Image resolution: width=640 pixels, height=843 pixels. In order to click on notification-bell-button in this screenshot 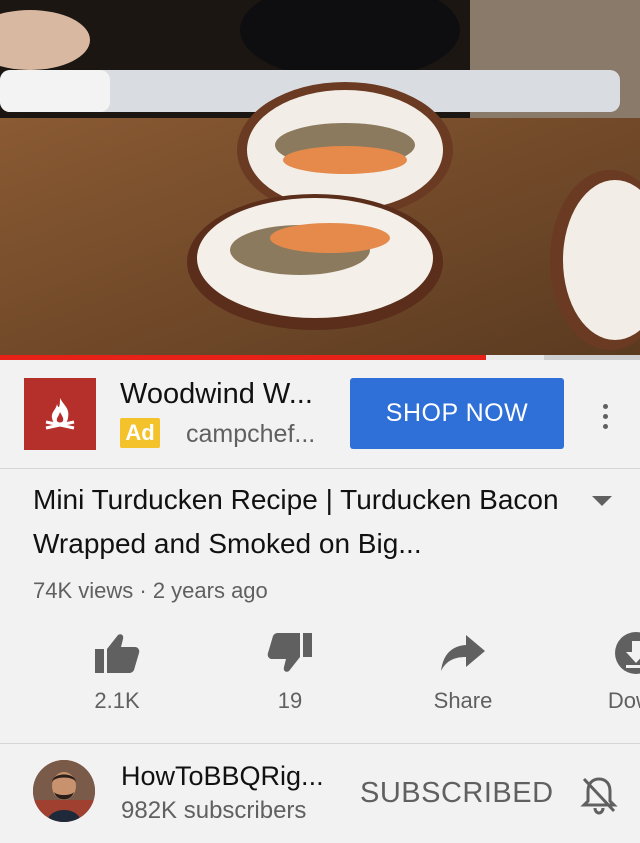, I will do `click(599, 797)`.